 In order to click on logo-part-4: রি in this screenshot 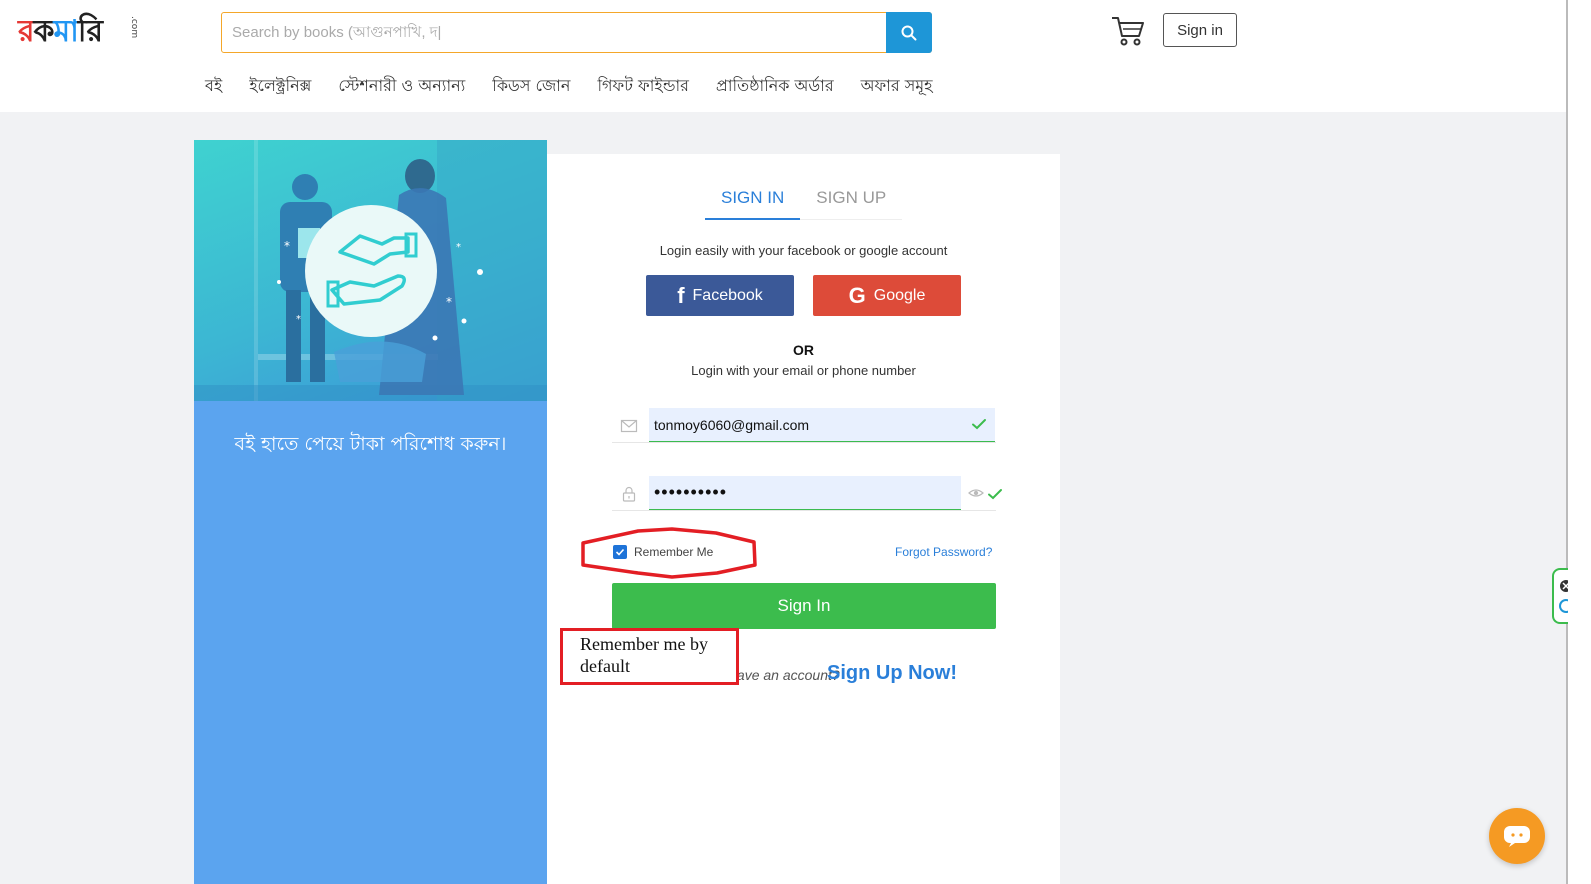, I will do `click(90, 31)`.